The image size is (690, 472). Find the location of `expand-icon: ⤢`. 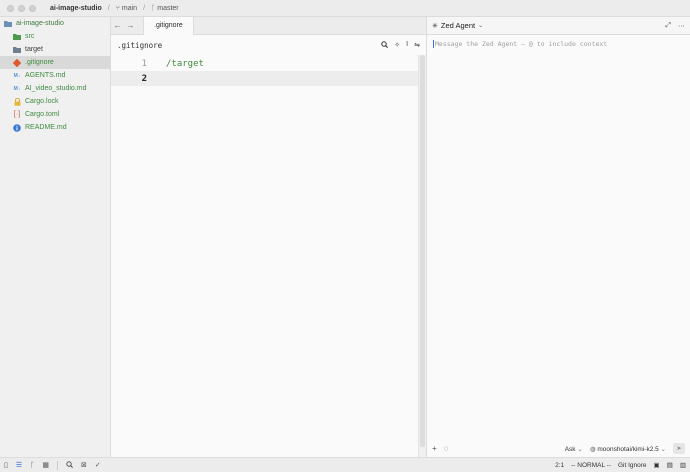

expand-icon: ⤢ is located at coordinates (668, 26).